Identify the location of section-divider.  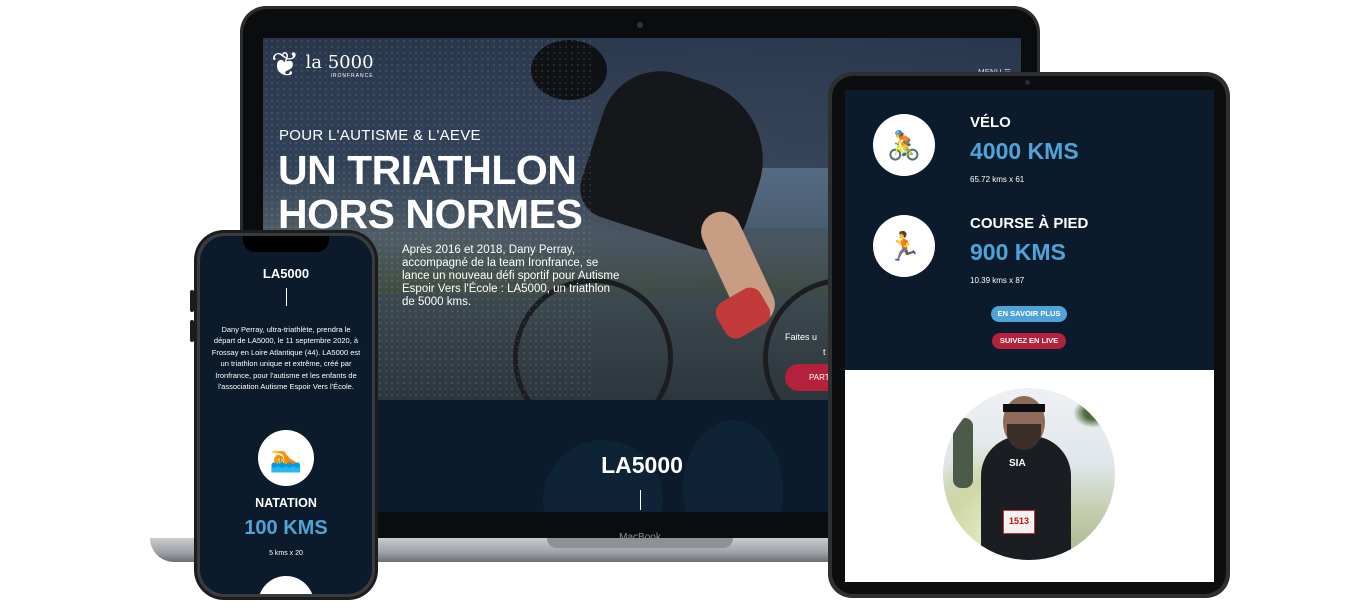
(640, 500).